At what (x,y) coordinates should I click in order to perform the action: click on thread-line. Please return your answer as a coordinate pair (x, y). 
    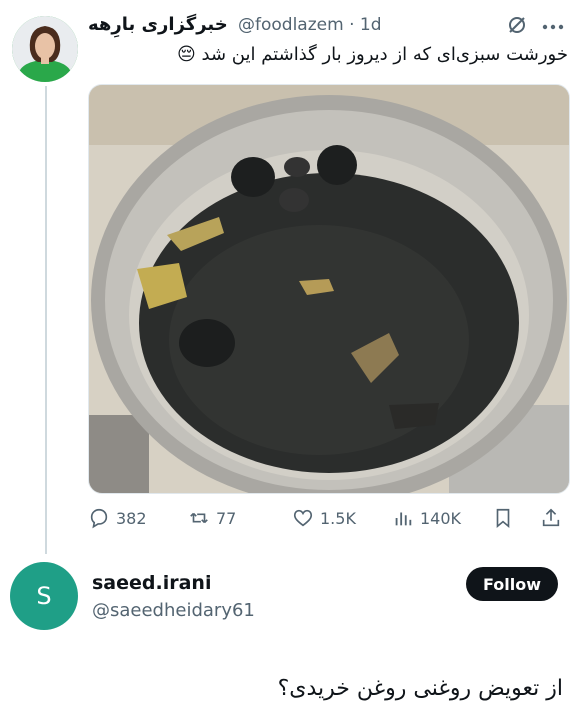
    Looking at the image, I should click on (46, 320).